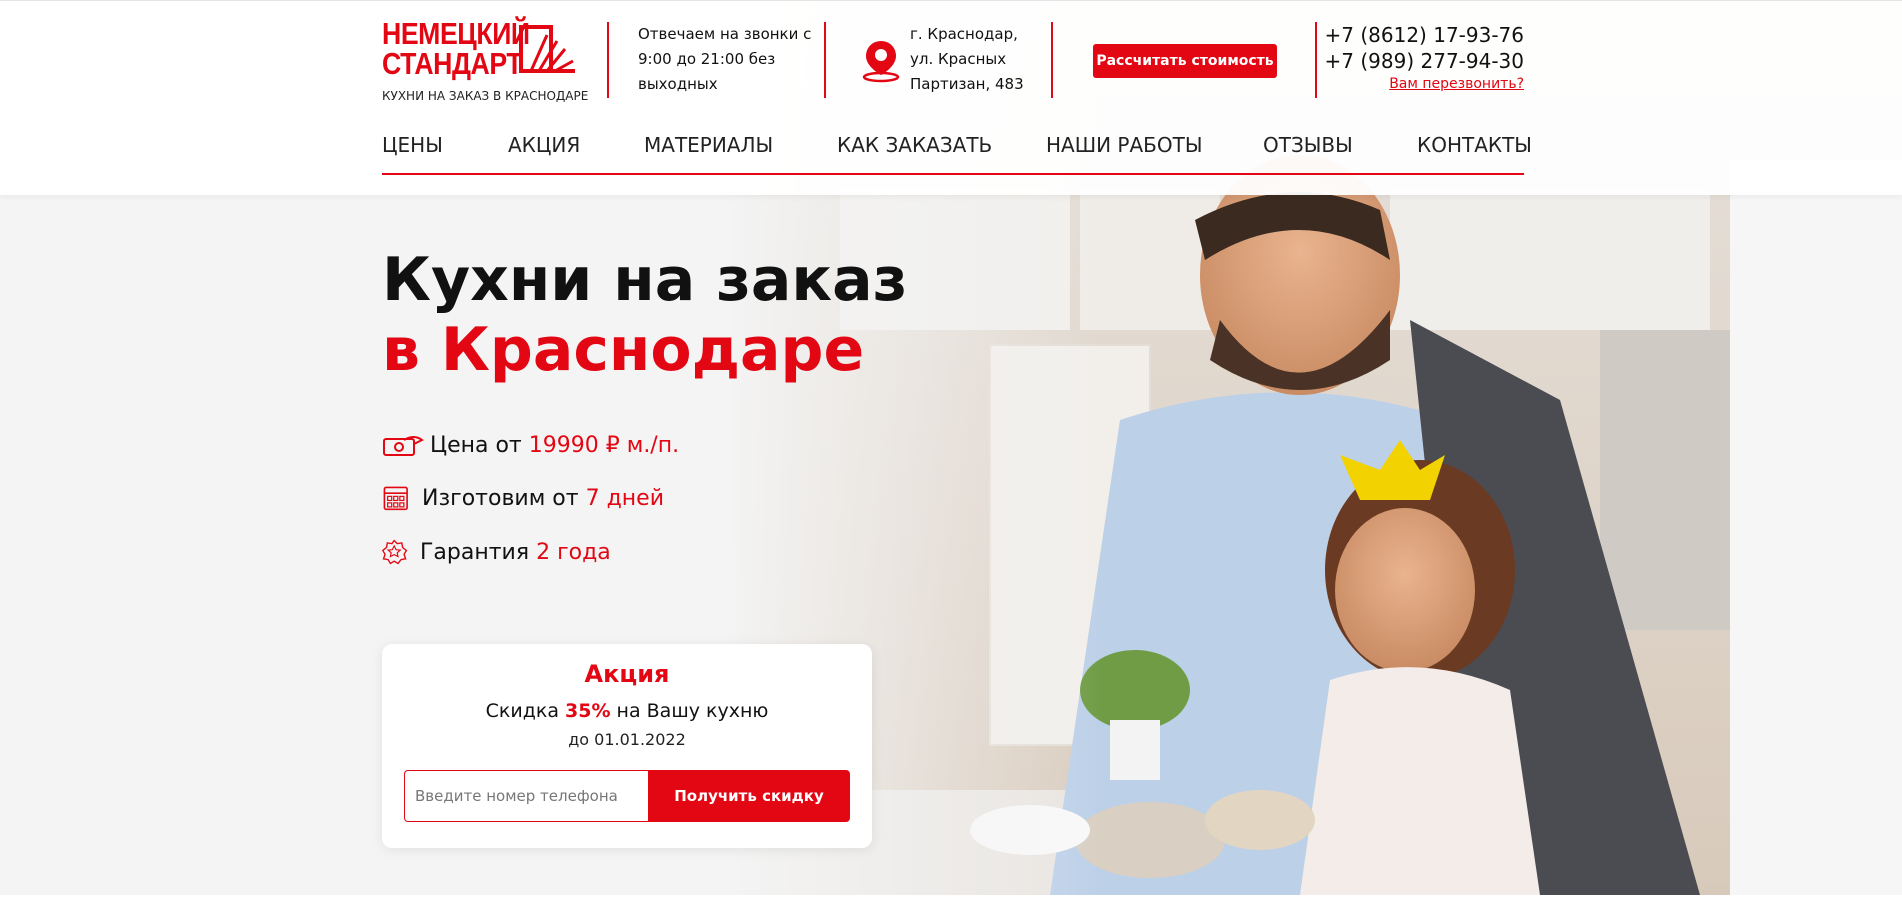 This screenshot has width=1902, height=920. I want to click on logo-subtitle: КУХНИ НА ЗАКАЗ В КРАСНОДАРЕ, so click(485, 96).